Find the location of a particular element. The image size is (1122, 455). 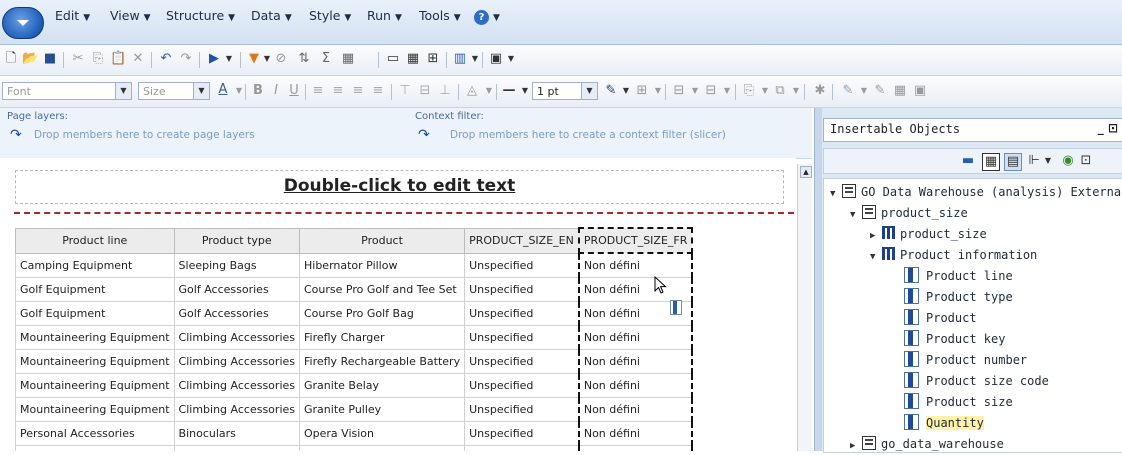

pane-splitter is located at coordinates (818, 279).